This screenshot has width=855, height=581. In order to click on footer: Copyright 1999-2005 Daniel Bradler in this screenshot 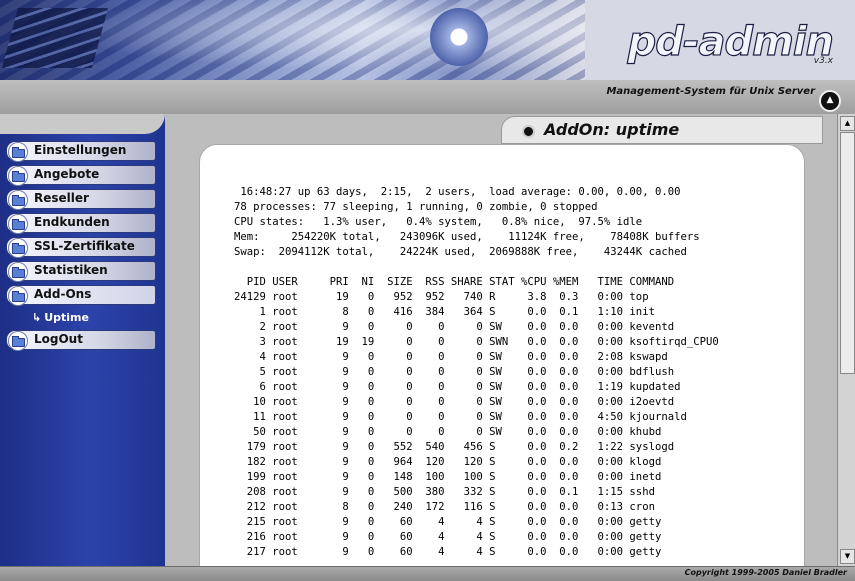, I will do `click(427, 573)`.